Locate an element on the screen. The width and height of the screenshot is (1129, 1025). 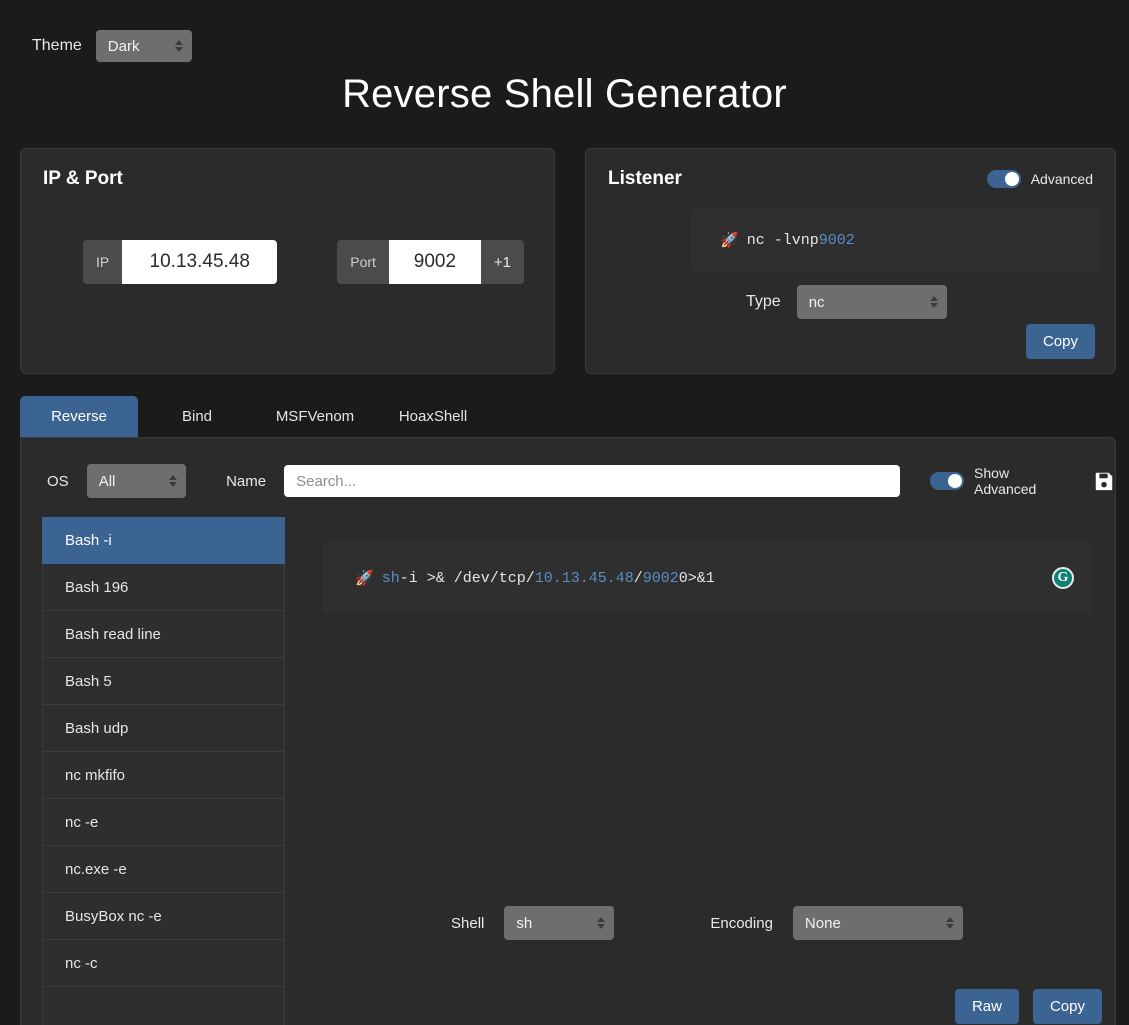
name-label: Name is located at coordinates (246, 481).